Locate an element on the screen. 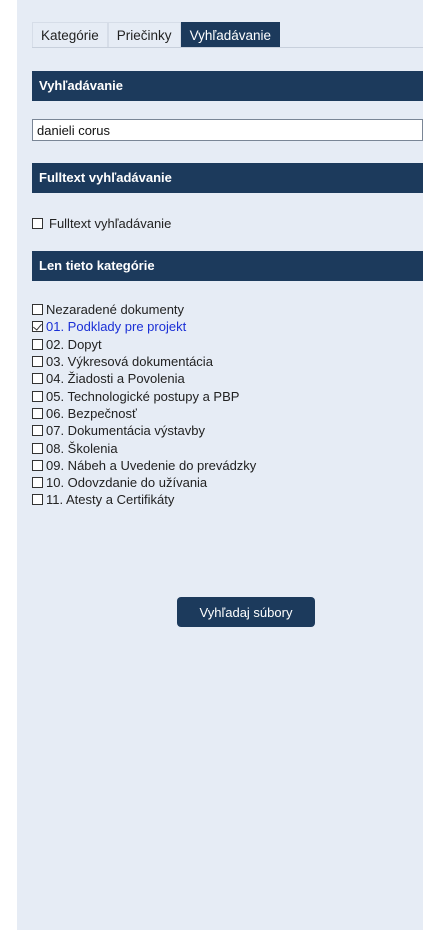 This screenshot has width=423, height=930. category-label: 10. Odovzdanie do užívania is located at coordinates (127, 483).